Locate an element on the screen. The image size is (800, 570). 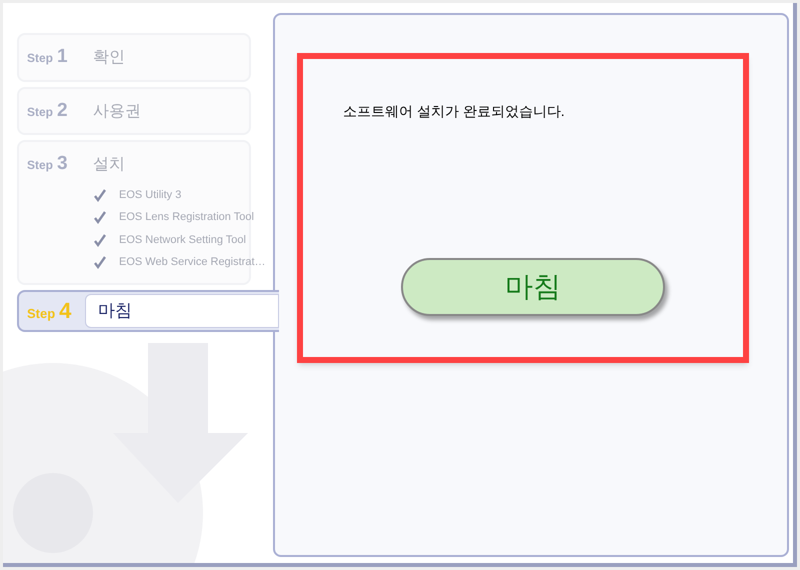
active-step-tab: Step 4 마침 is located at coordinates (148, 311).